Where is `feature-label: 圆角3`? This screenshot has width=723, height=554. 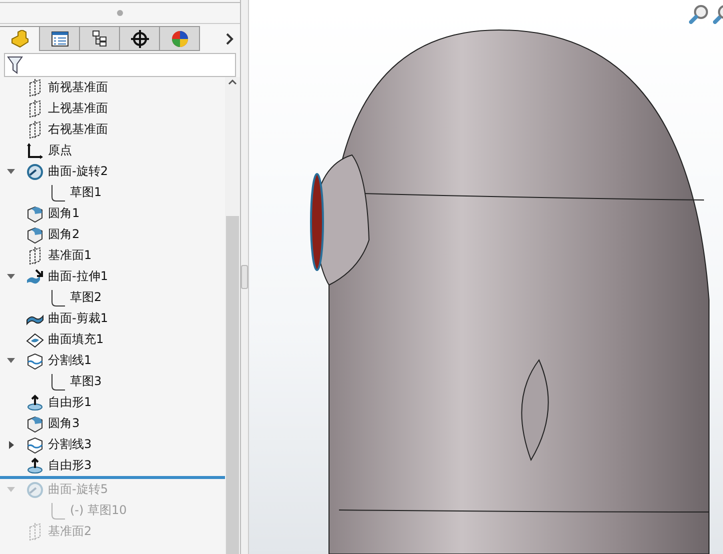
feature-label: 圆角3 is located at coordinates (64, 423).